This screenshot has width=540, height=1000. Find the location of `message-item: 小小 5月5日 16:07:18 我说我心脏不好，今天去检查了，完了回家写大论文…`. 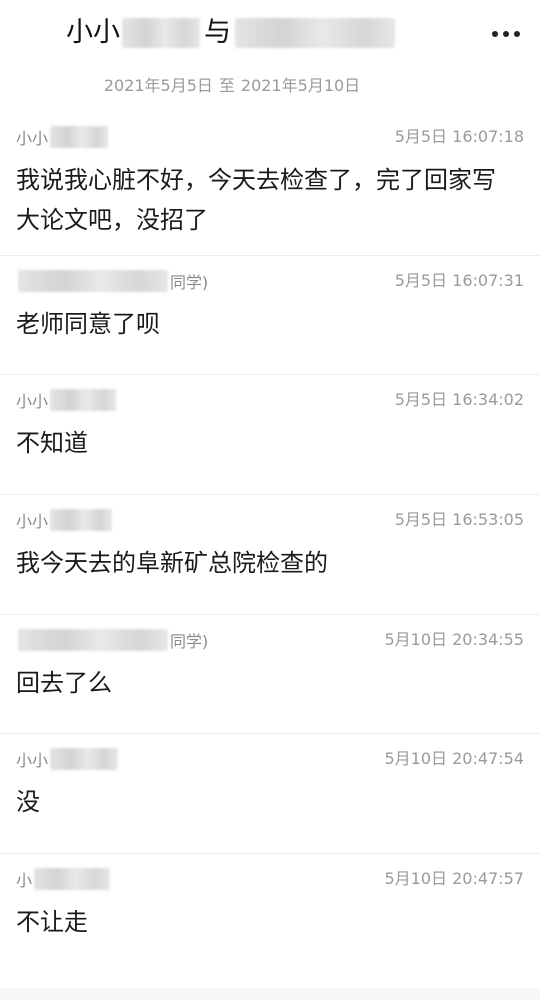

message-item: 小小 5月5日 16:07:18 我说我心脏不好，今天去检查了，完了回家写大论文… is located at coordinates (270, 184).